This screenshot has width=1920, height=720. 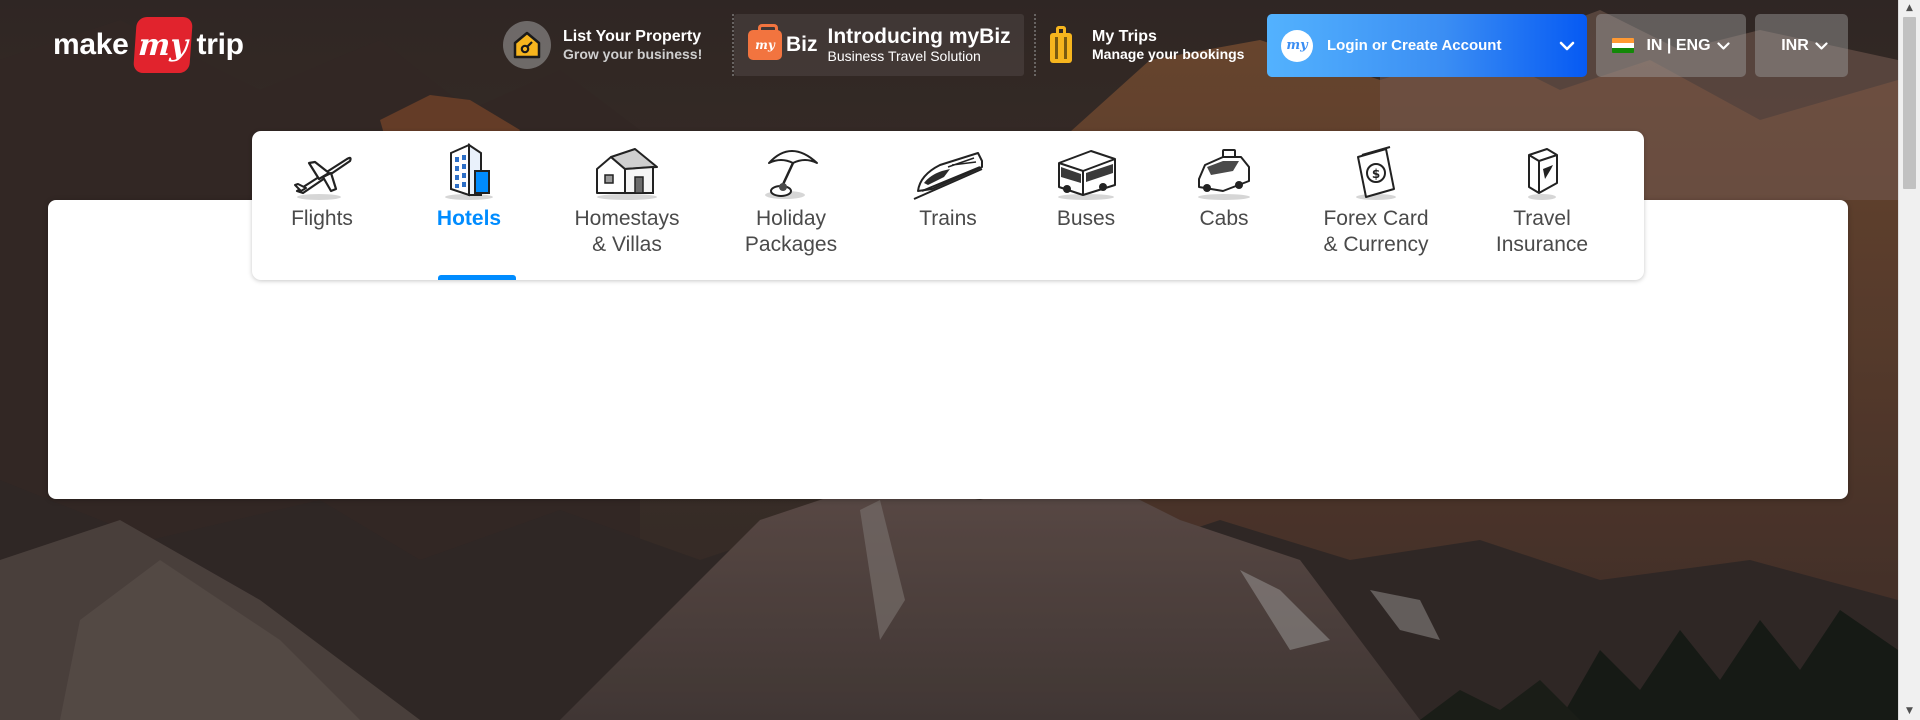 I want to click on tab-label: Buses, so click(x=1086, y=218).